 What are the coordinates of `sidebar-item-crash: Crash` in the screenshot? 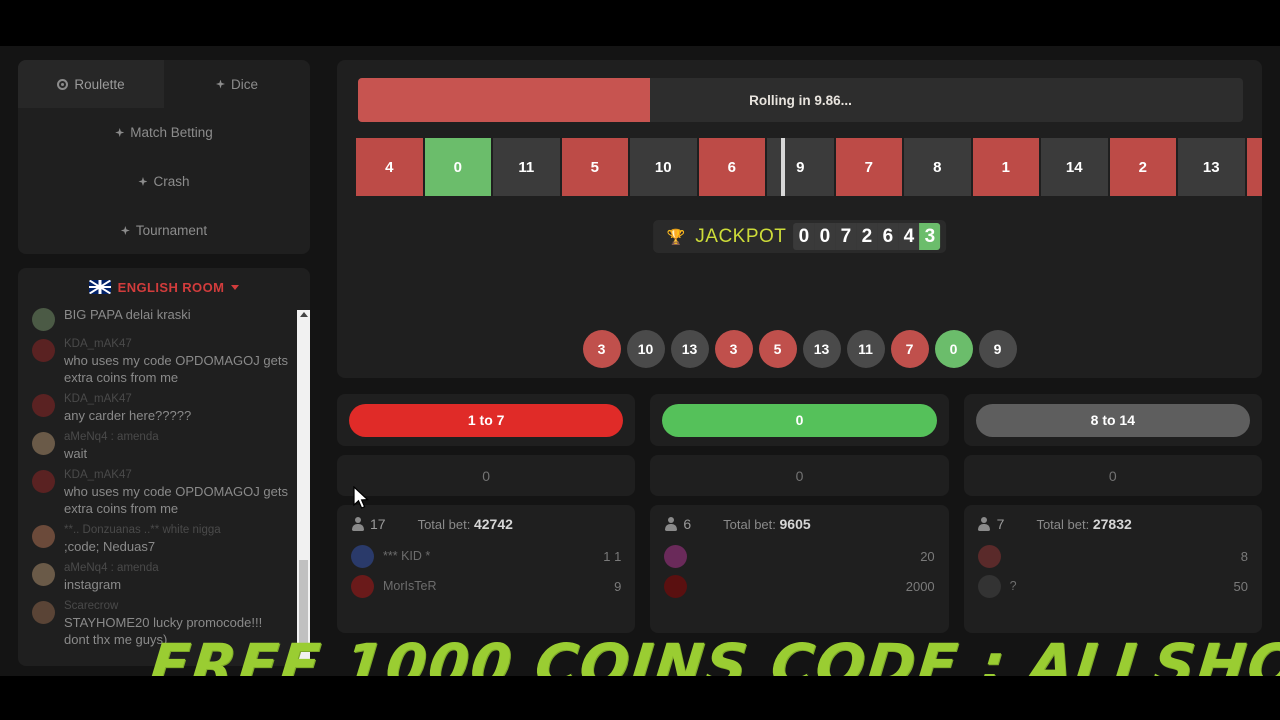 It's located at (164, 181).